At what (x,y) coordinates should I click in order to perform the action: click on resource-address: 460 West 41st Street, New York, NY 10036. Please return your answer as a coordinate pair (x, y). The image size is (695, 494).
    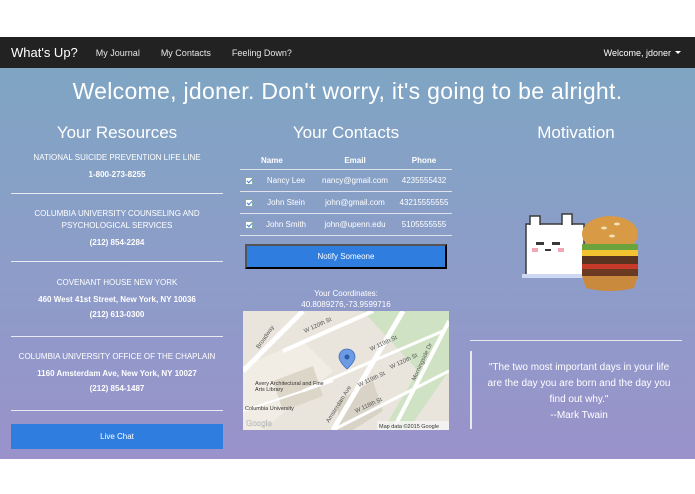
    Looking at the image, I should click on (117, 299).